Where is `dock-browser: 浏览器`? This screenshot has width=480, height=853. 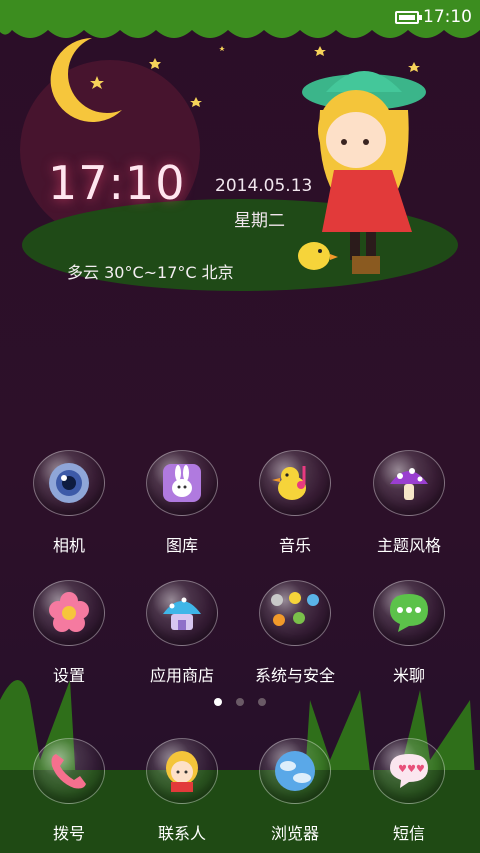 dock-browser: 浏览器 is located at coordinates (295, 795).